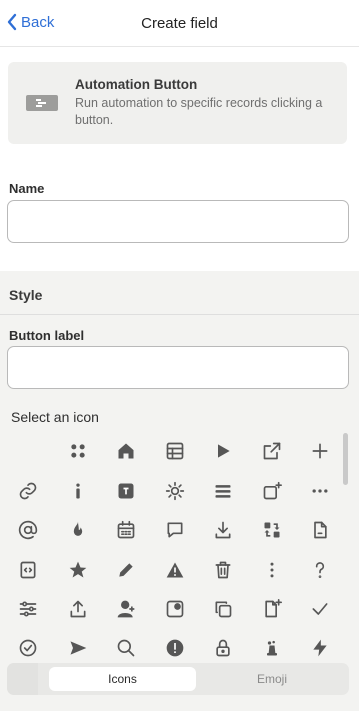 This screenshot has width=359, height=711. Describe the element at coordinates (122, 679) in the screenshot. I see `tab-icons: Icons` at that location.